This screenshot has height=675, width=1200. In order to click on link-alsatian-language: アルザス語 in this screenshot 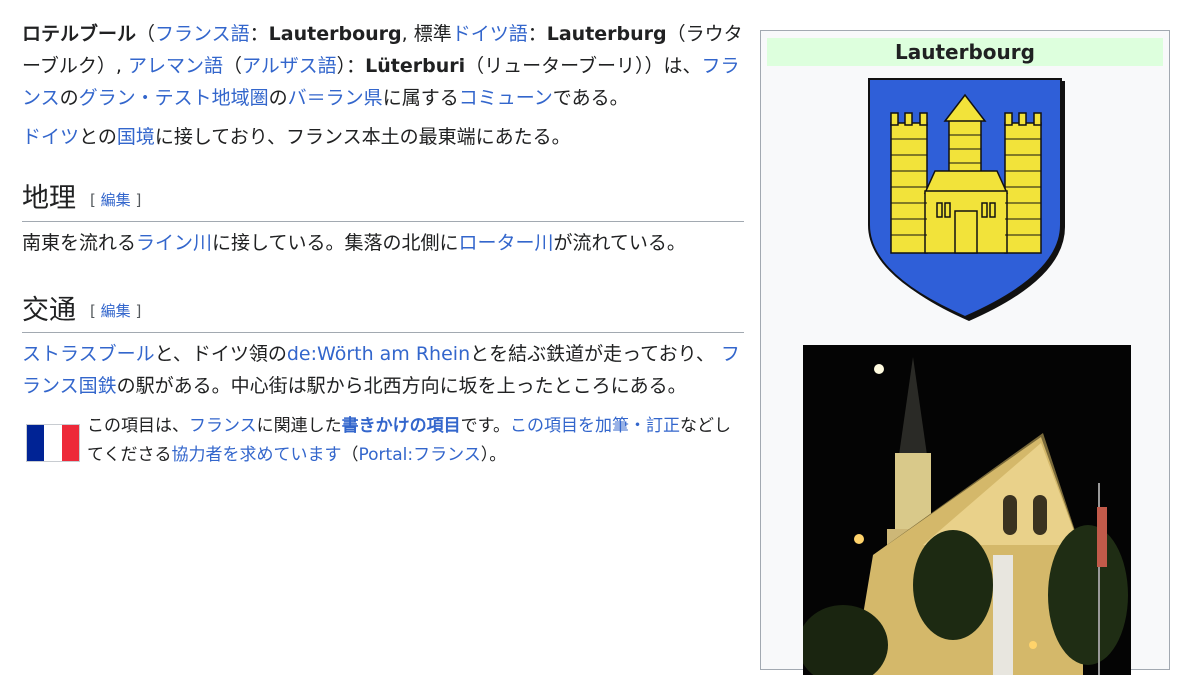, I will do `click(289, 66)`.